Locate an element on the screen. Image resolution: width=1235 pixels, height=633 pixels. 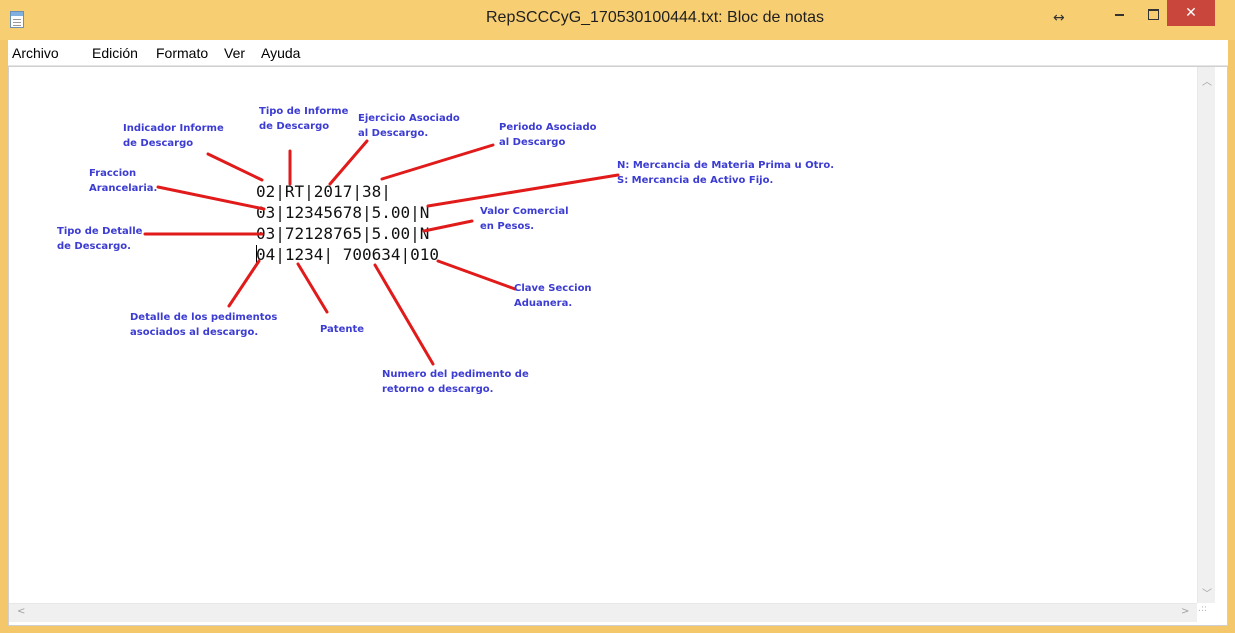
line-patente is located at coordinates (312, 288).